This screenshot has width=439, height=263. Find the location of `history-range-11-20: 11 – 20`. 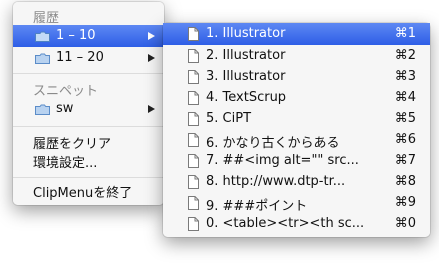

history-range-11-20: 11 – 20 is located at coordinates (88, 58).